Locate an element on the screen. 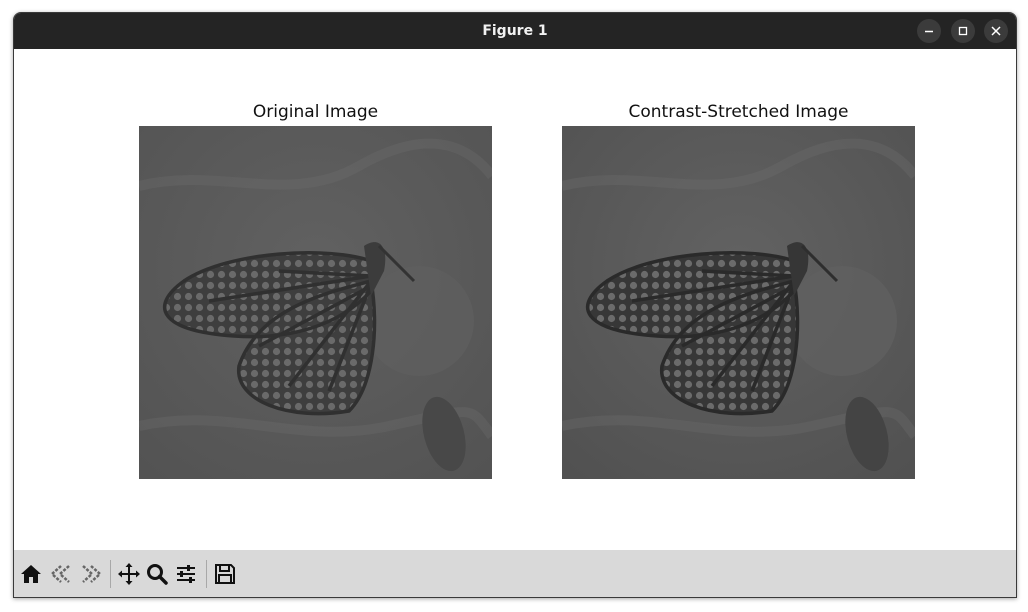  configure-subplots-button is located at coordinates (186, 574).